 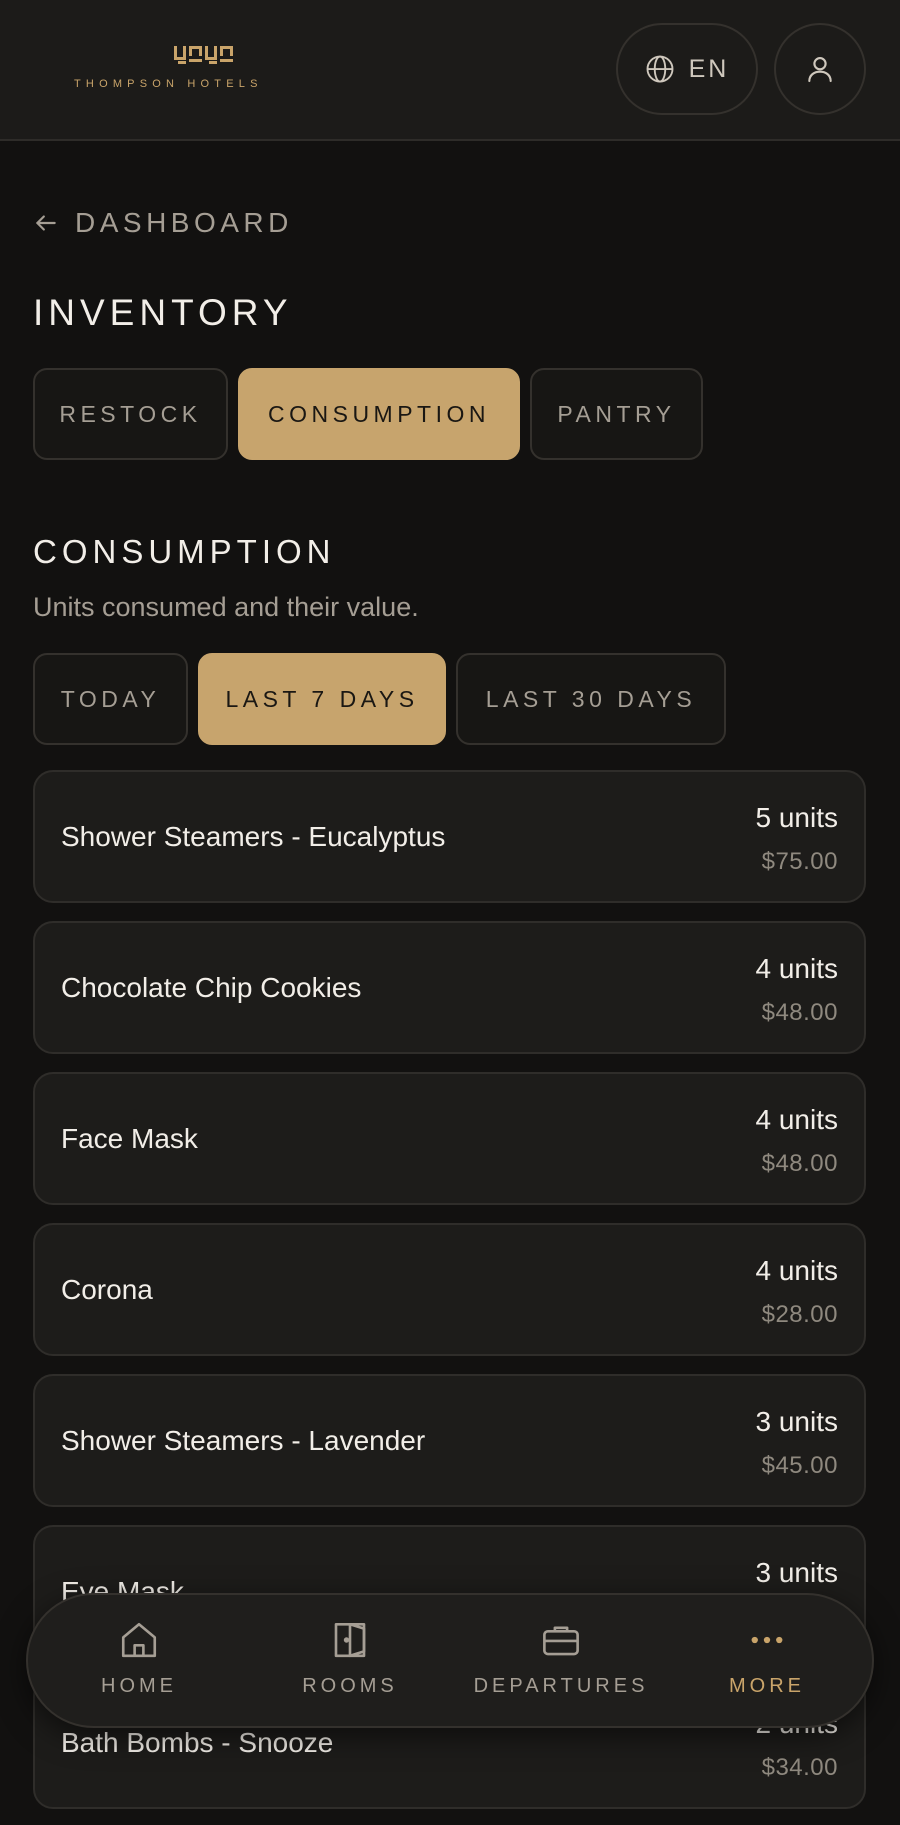 What do you see at coordinates (46, 223) in the screenshot?
I see `arrow-left-icon` at bounding box center [46, 223].